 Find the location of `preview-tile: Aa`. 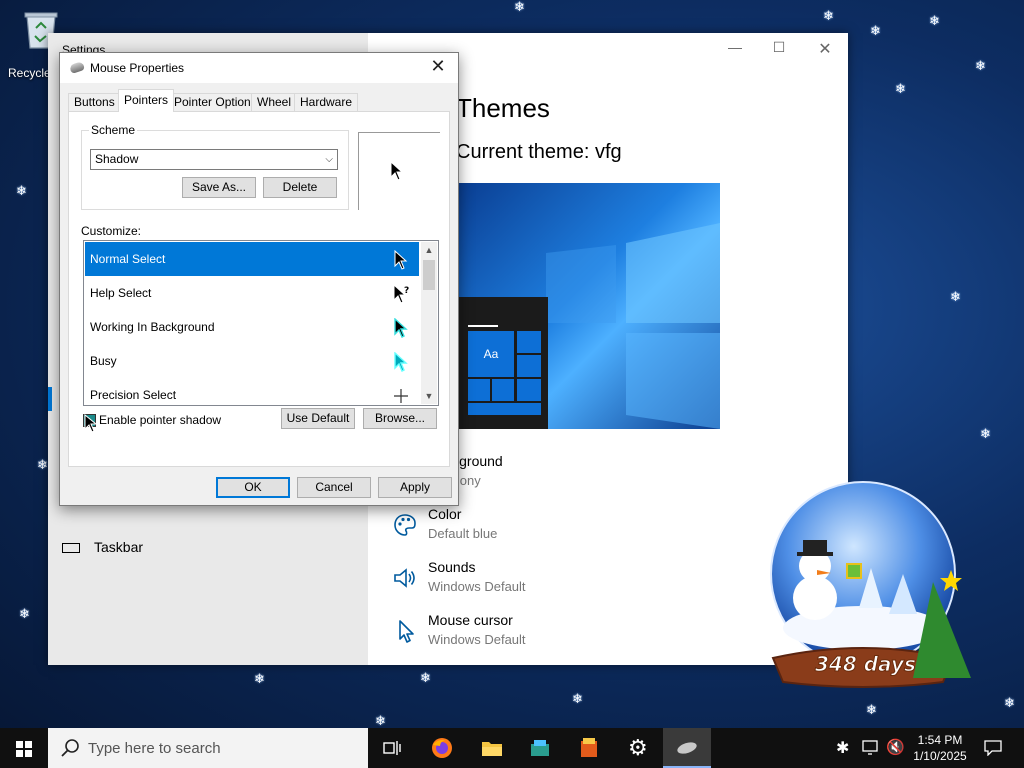

preview-tile: Aa is located at coordinates (491, 354).